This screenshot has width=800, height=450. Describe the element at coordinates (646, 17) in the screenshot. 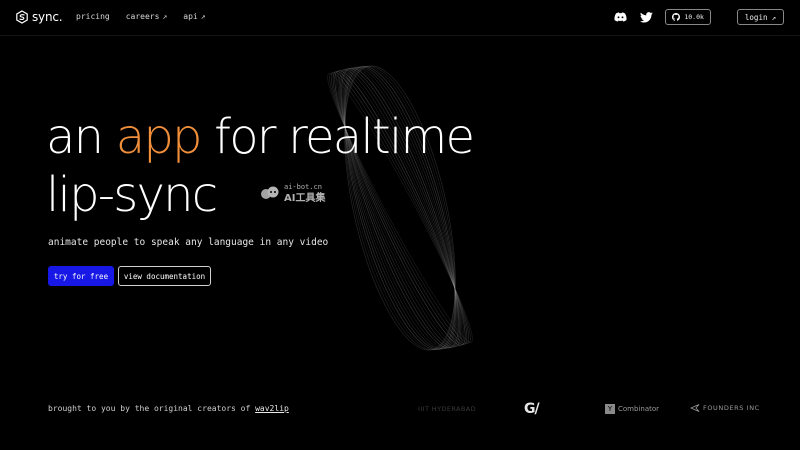

I see `twitter-icon` at that location.